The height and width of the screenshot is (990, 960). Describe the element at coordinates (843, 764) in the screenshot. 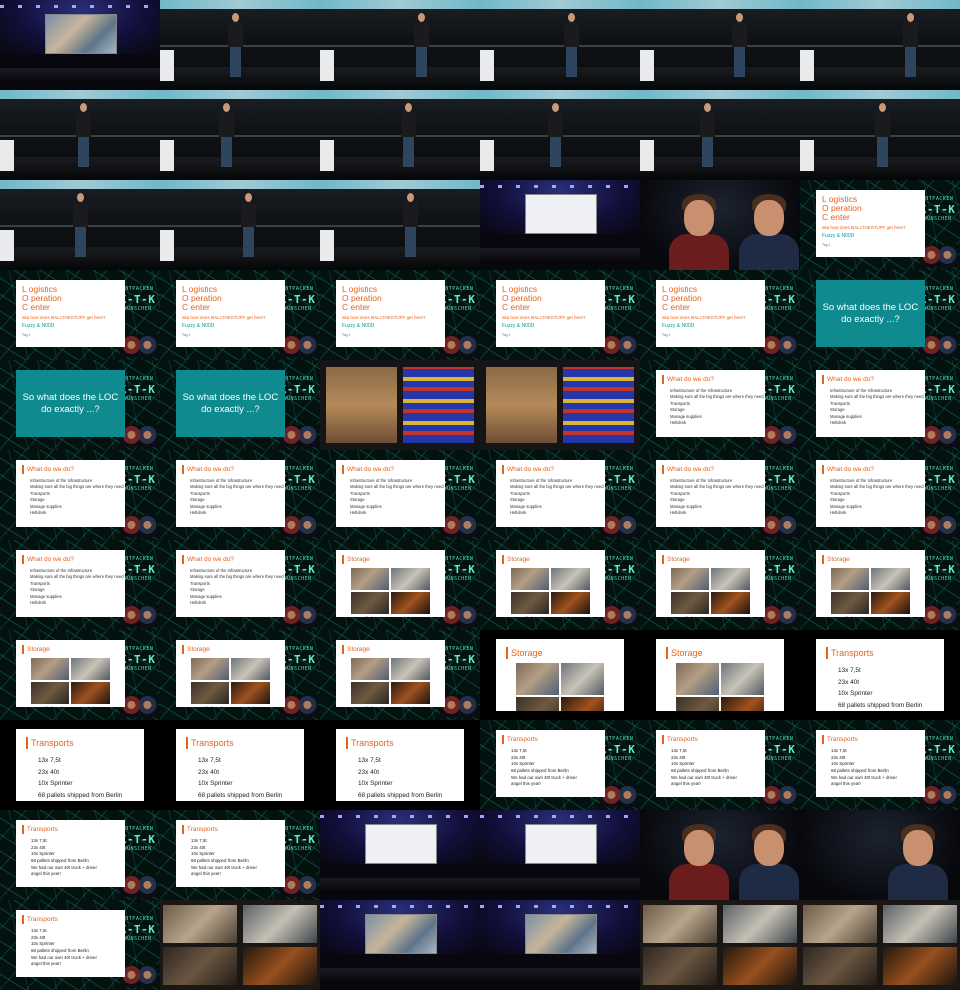

I see `slide-bullet: 10x Sprinter` at that location.